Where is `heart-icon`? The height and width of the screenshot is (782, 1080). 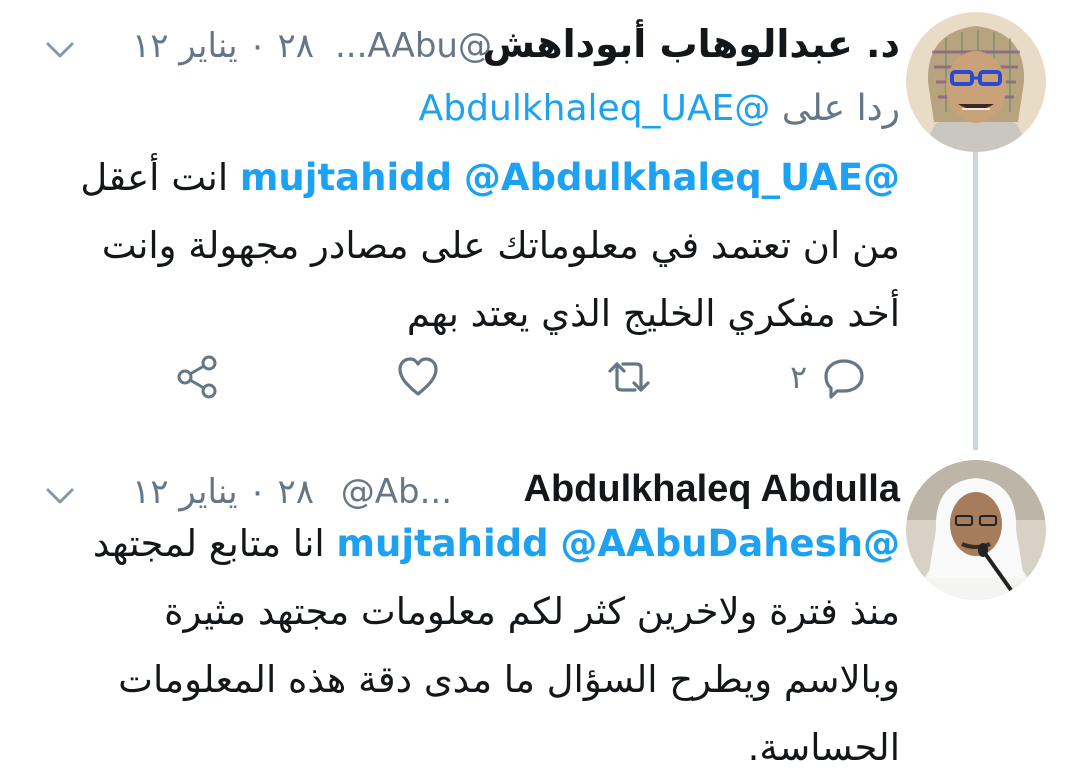
heart-icon is located at coordinates (418, 376).